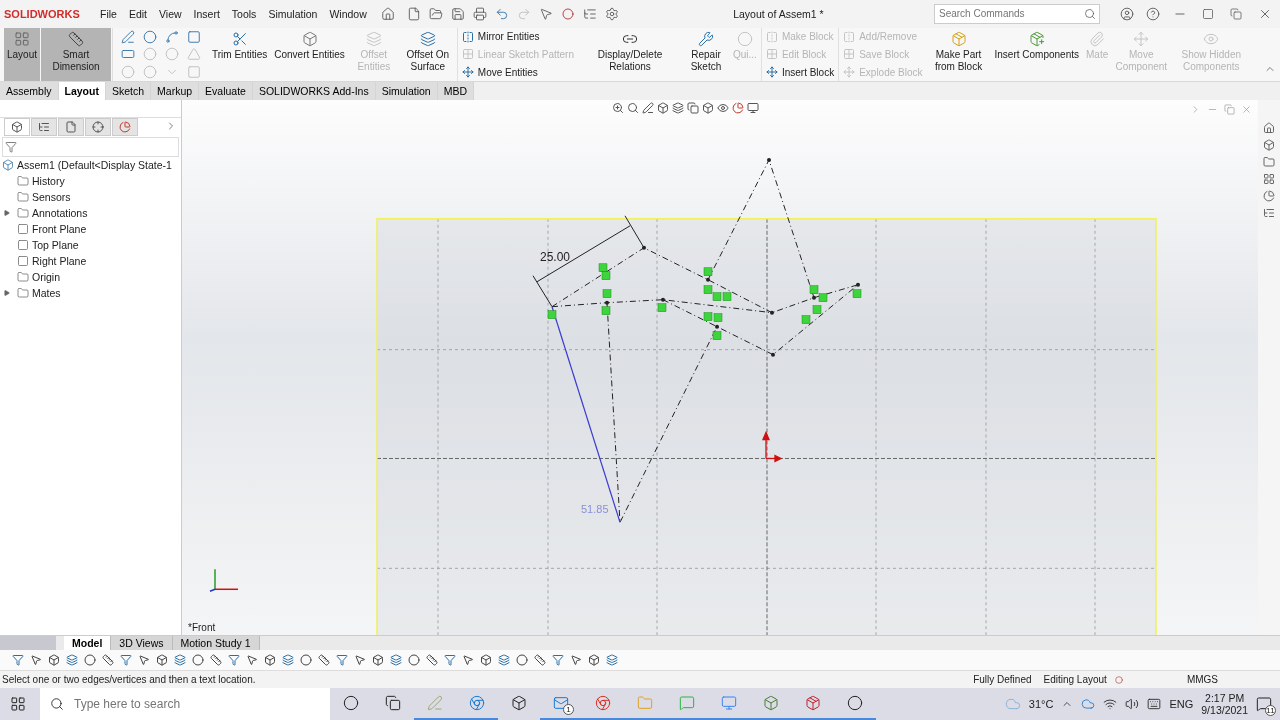  What do you see at coordinates (1088, 704) in the screenshot?
I see `cloud-icon` at bounding box center [1088, 704].